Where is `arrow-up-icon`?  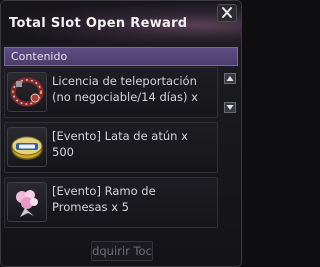
arrow-up-icon is located at coordinates (230, 78).